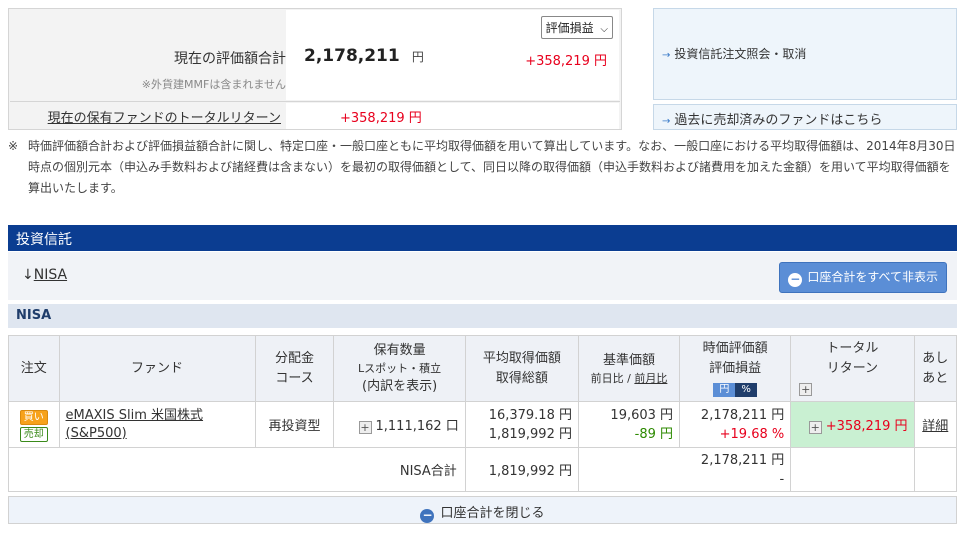  What do you see at coordinates (530, 434) in the screenshot?
I see `total-cost-value: 1,819,992 円` at bounding box center [530, 434].